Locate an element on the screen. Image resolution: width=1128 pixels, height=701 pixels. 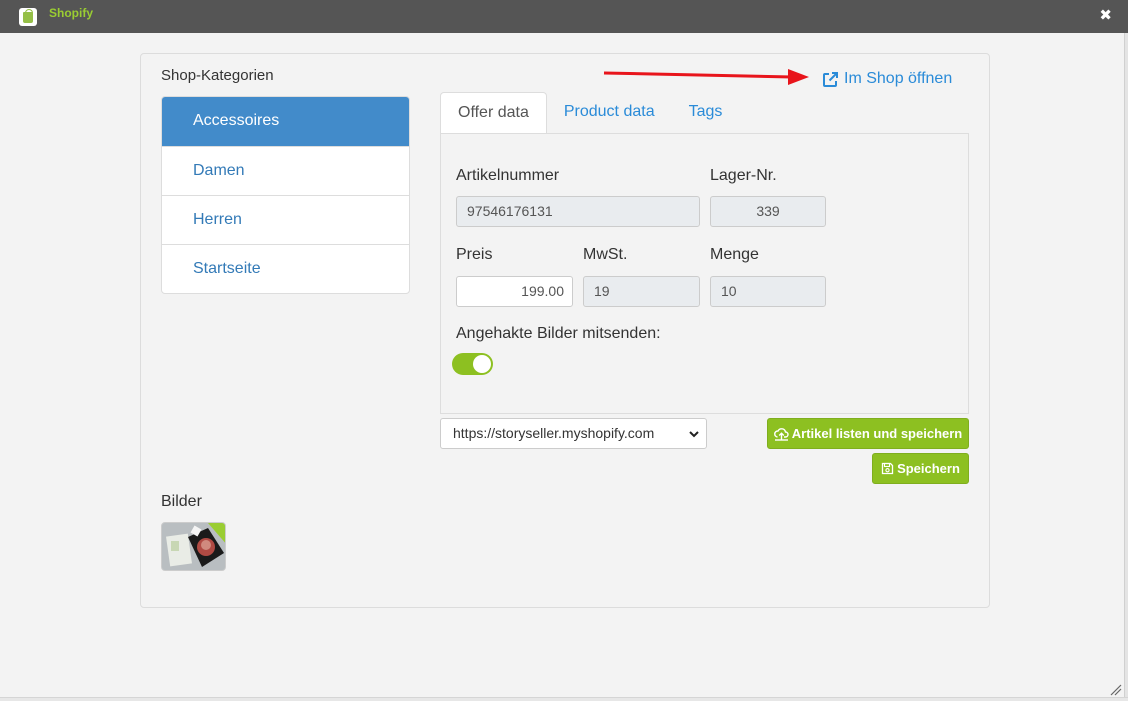
resize-grip-icon is located at coordinates (1115, 689).